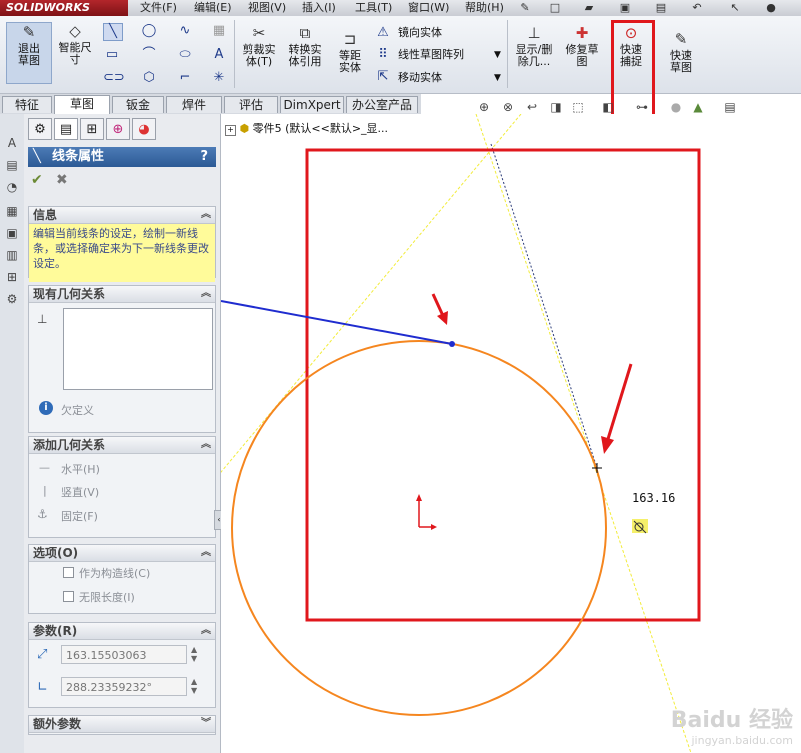  I want to click on sketch-line, so click(337, 322).